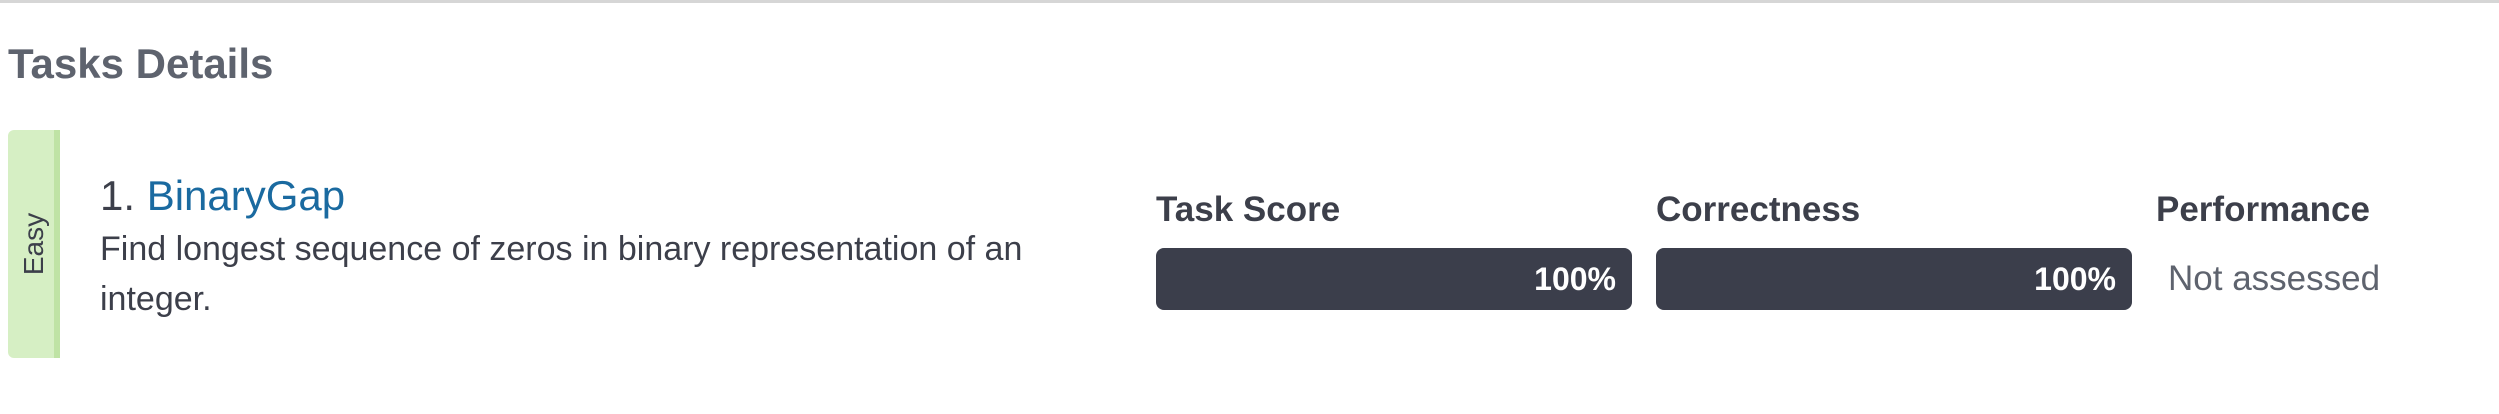 The width and height of the screenshot is (2499, 414). Describe the element at coordinates (2268, 250) in the screenshot. I see `metric-performance: Performance Not assessed` at that location.